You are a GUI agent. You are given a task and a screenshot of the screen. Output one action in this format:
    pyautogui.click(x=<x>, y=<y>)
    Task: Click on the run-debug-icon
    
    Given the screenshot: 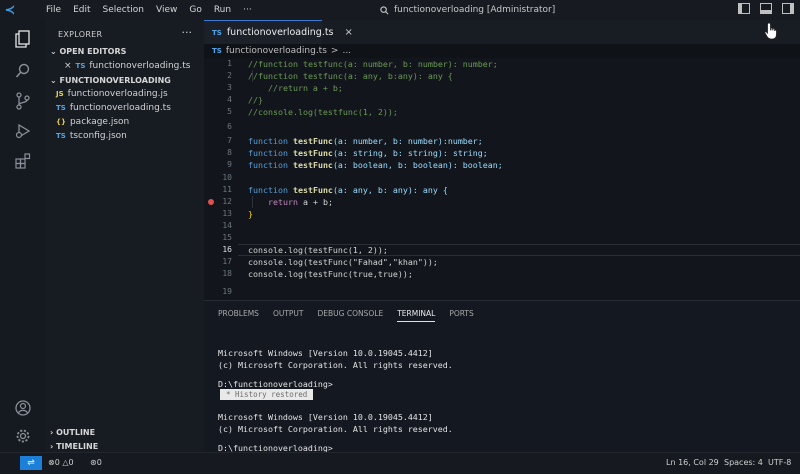 What is the action you would take?
    pyautogui.click(x=23, y=131)
    